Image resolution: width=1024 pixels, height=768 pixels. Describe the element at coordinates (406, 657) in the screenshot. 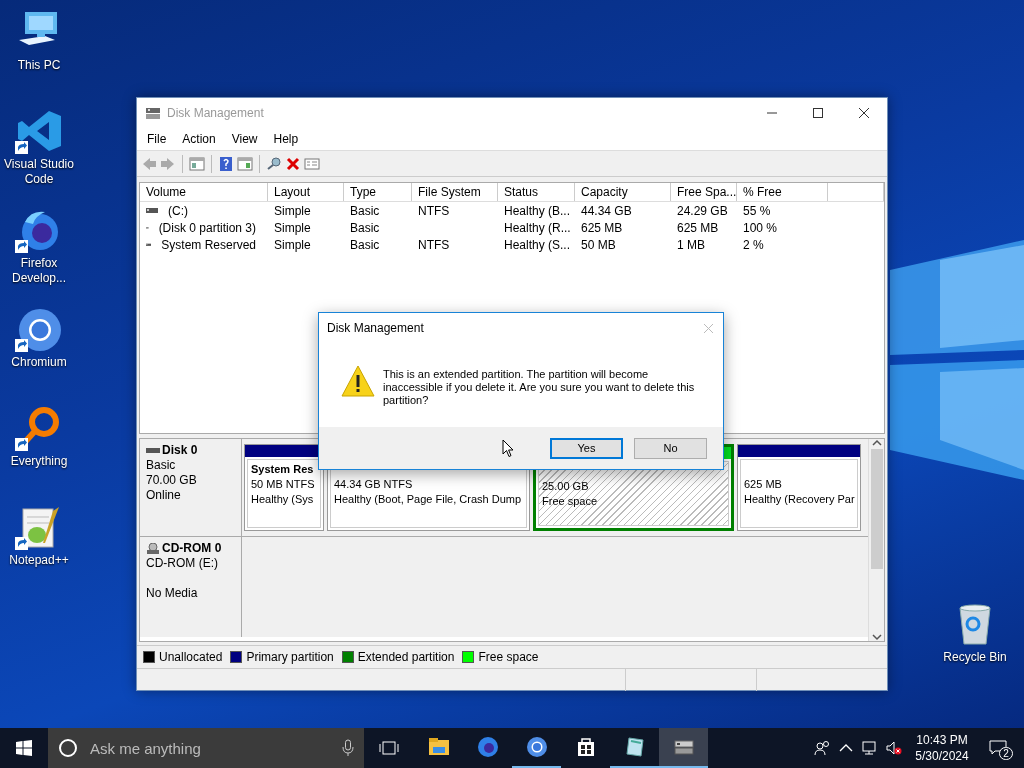

I see `legend-label: Extended partition` at that location.